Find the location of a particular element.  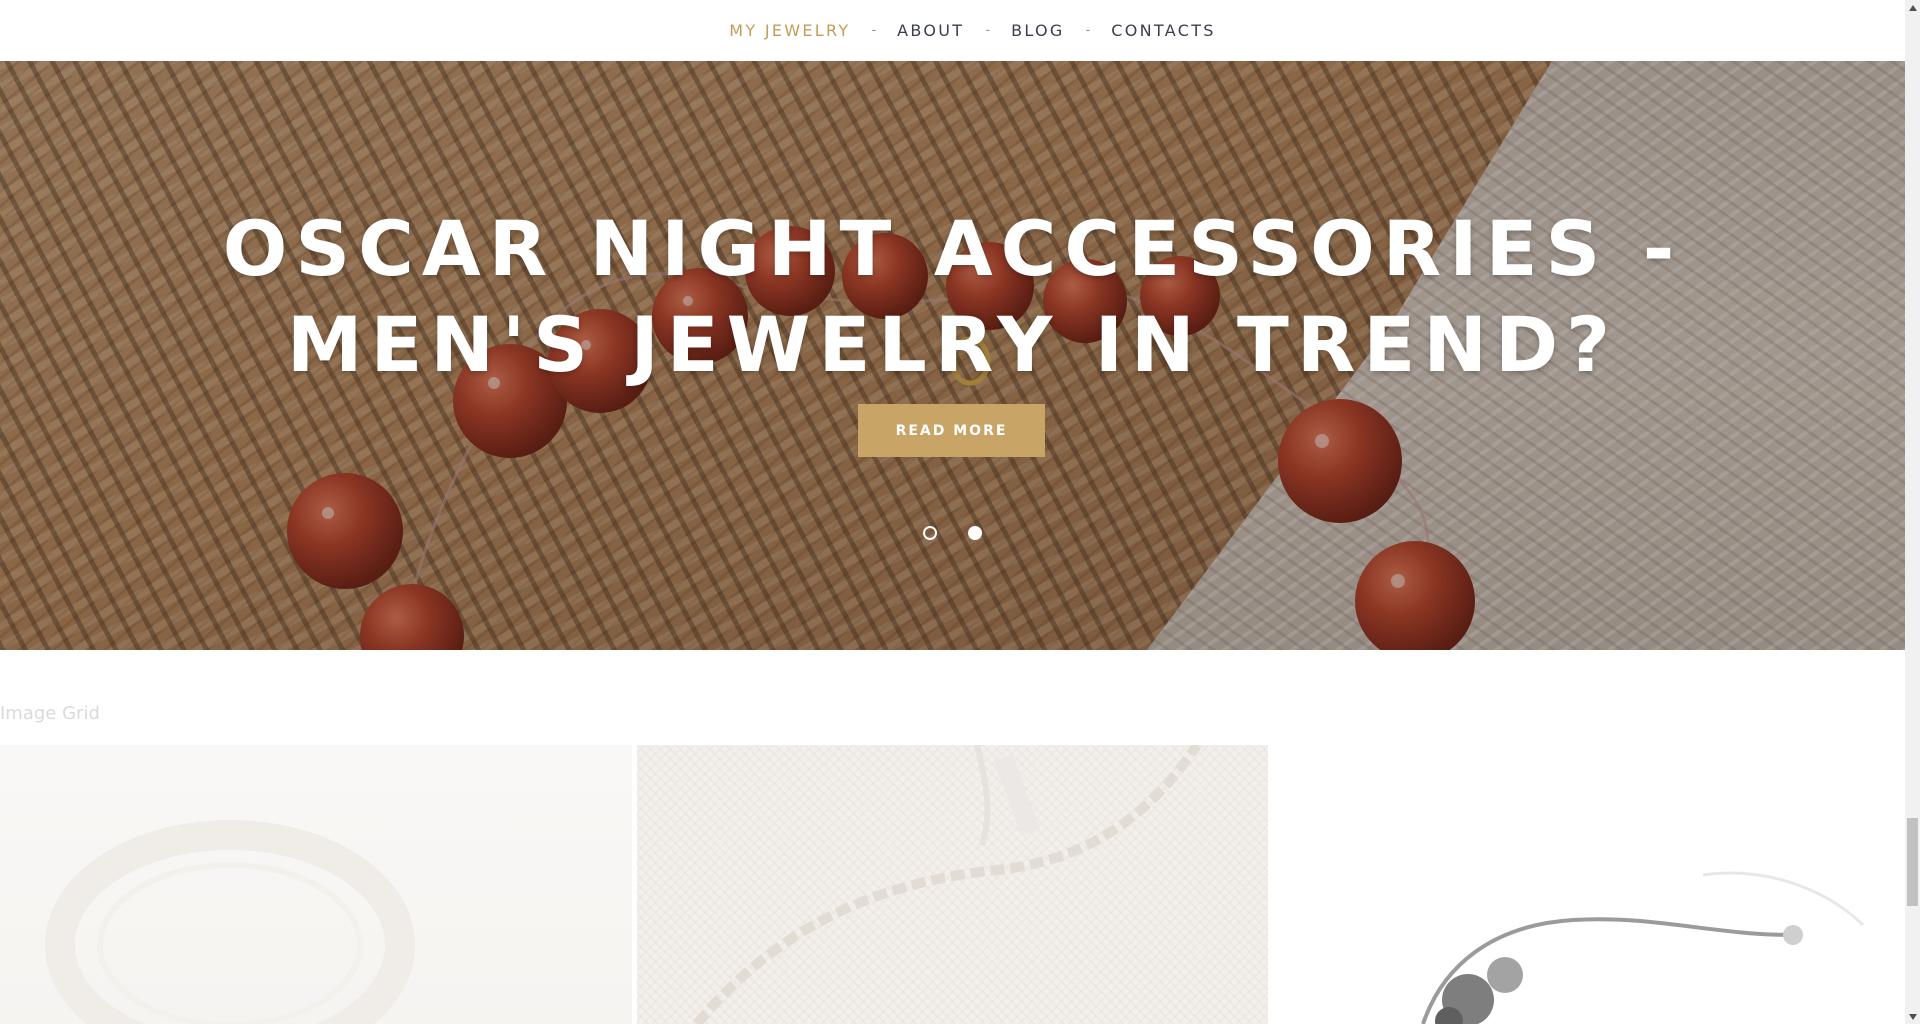

grid-image-bracelet-fabric is located at coordinates (952, 884).